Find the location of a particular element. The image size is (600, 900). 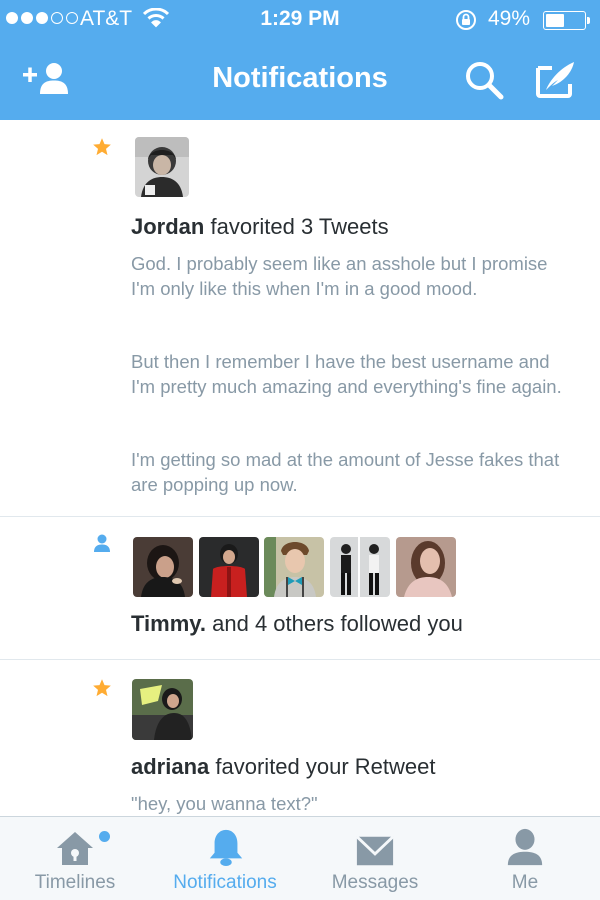

tab-messages: Messages is located at coordinates (375, 858).